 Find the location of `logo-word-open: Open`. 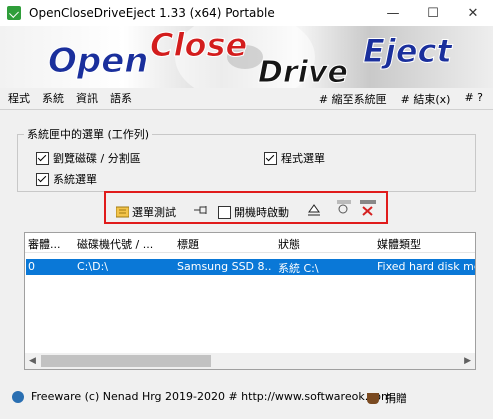

logo-word-open: Open is located at coordinates (98, 61).